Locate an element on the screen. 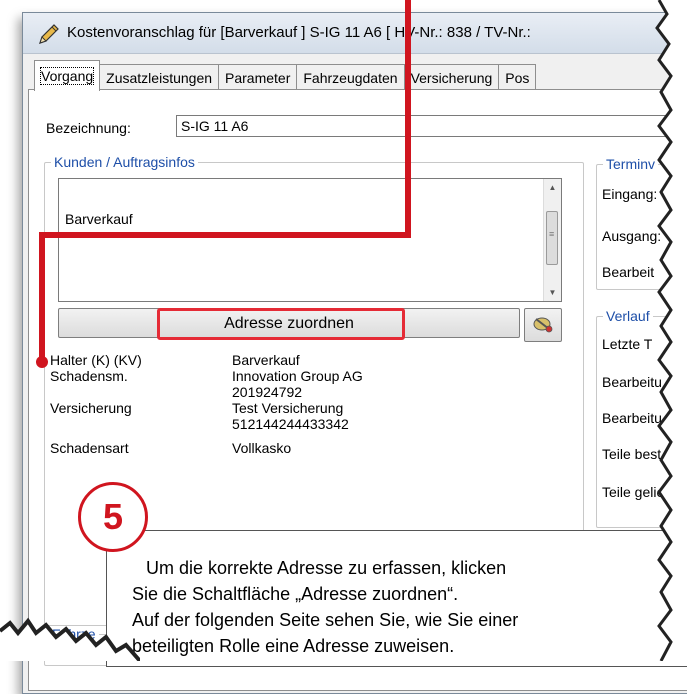 This screenshot has width=687, height=694. scroll-up-icon: ▲ is located at coordinates (552, 187).